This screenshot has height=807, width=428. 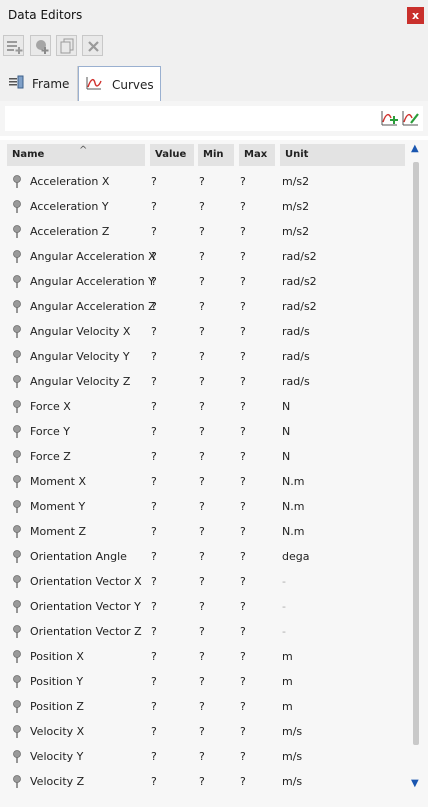 I want to click on table-row: Moment Z??? N.m, so click(x=202, y=531).